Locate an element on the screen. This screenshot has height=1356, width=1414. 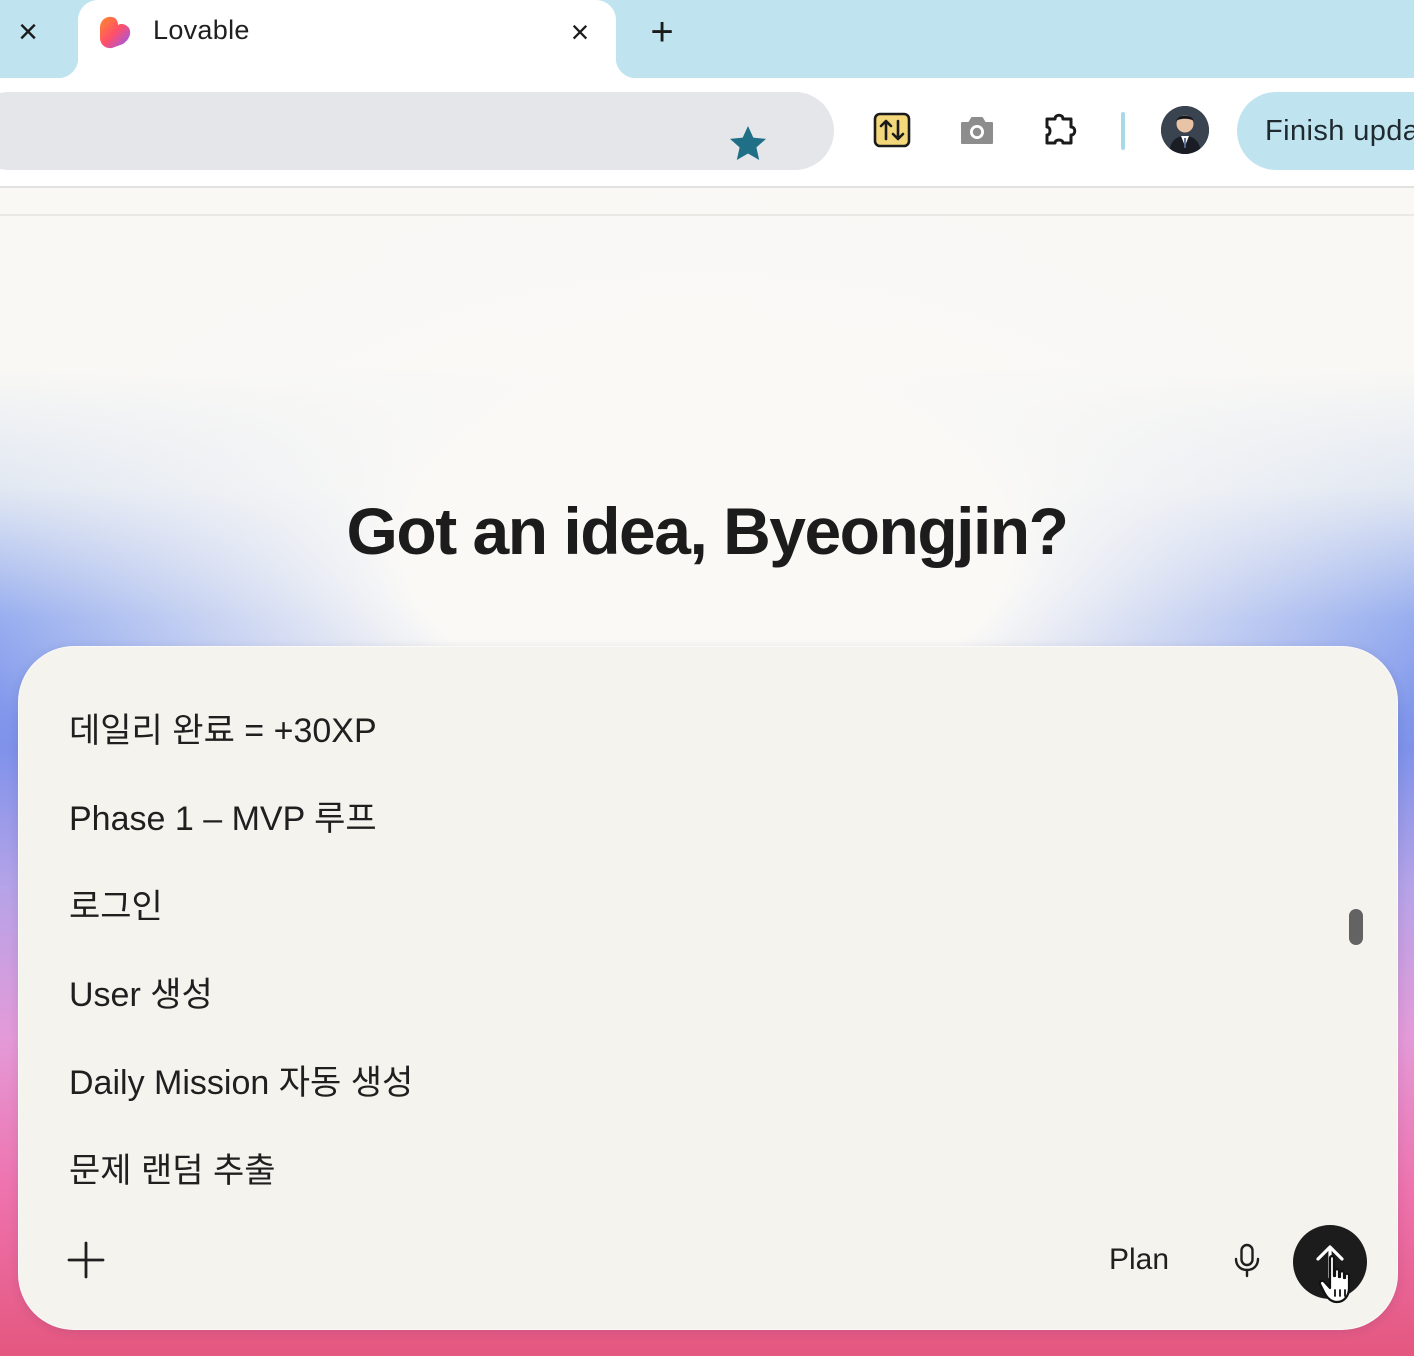
prompt-line: 데일리 완료 = +30XP is located at coordinates (223, 731).